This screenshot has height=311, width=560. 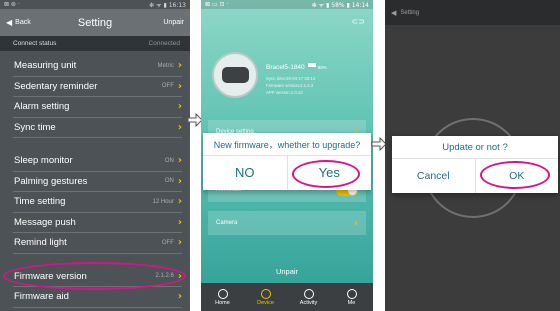 I want to click on setting-sedentary-reminder: Sedentary reminder OFF ›, so click(x=97, y=87).